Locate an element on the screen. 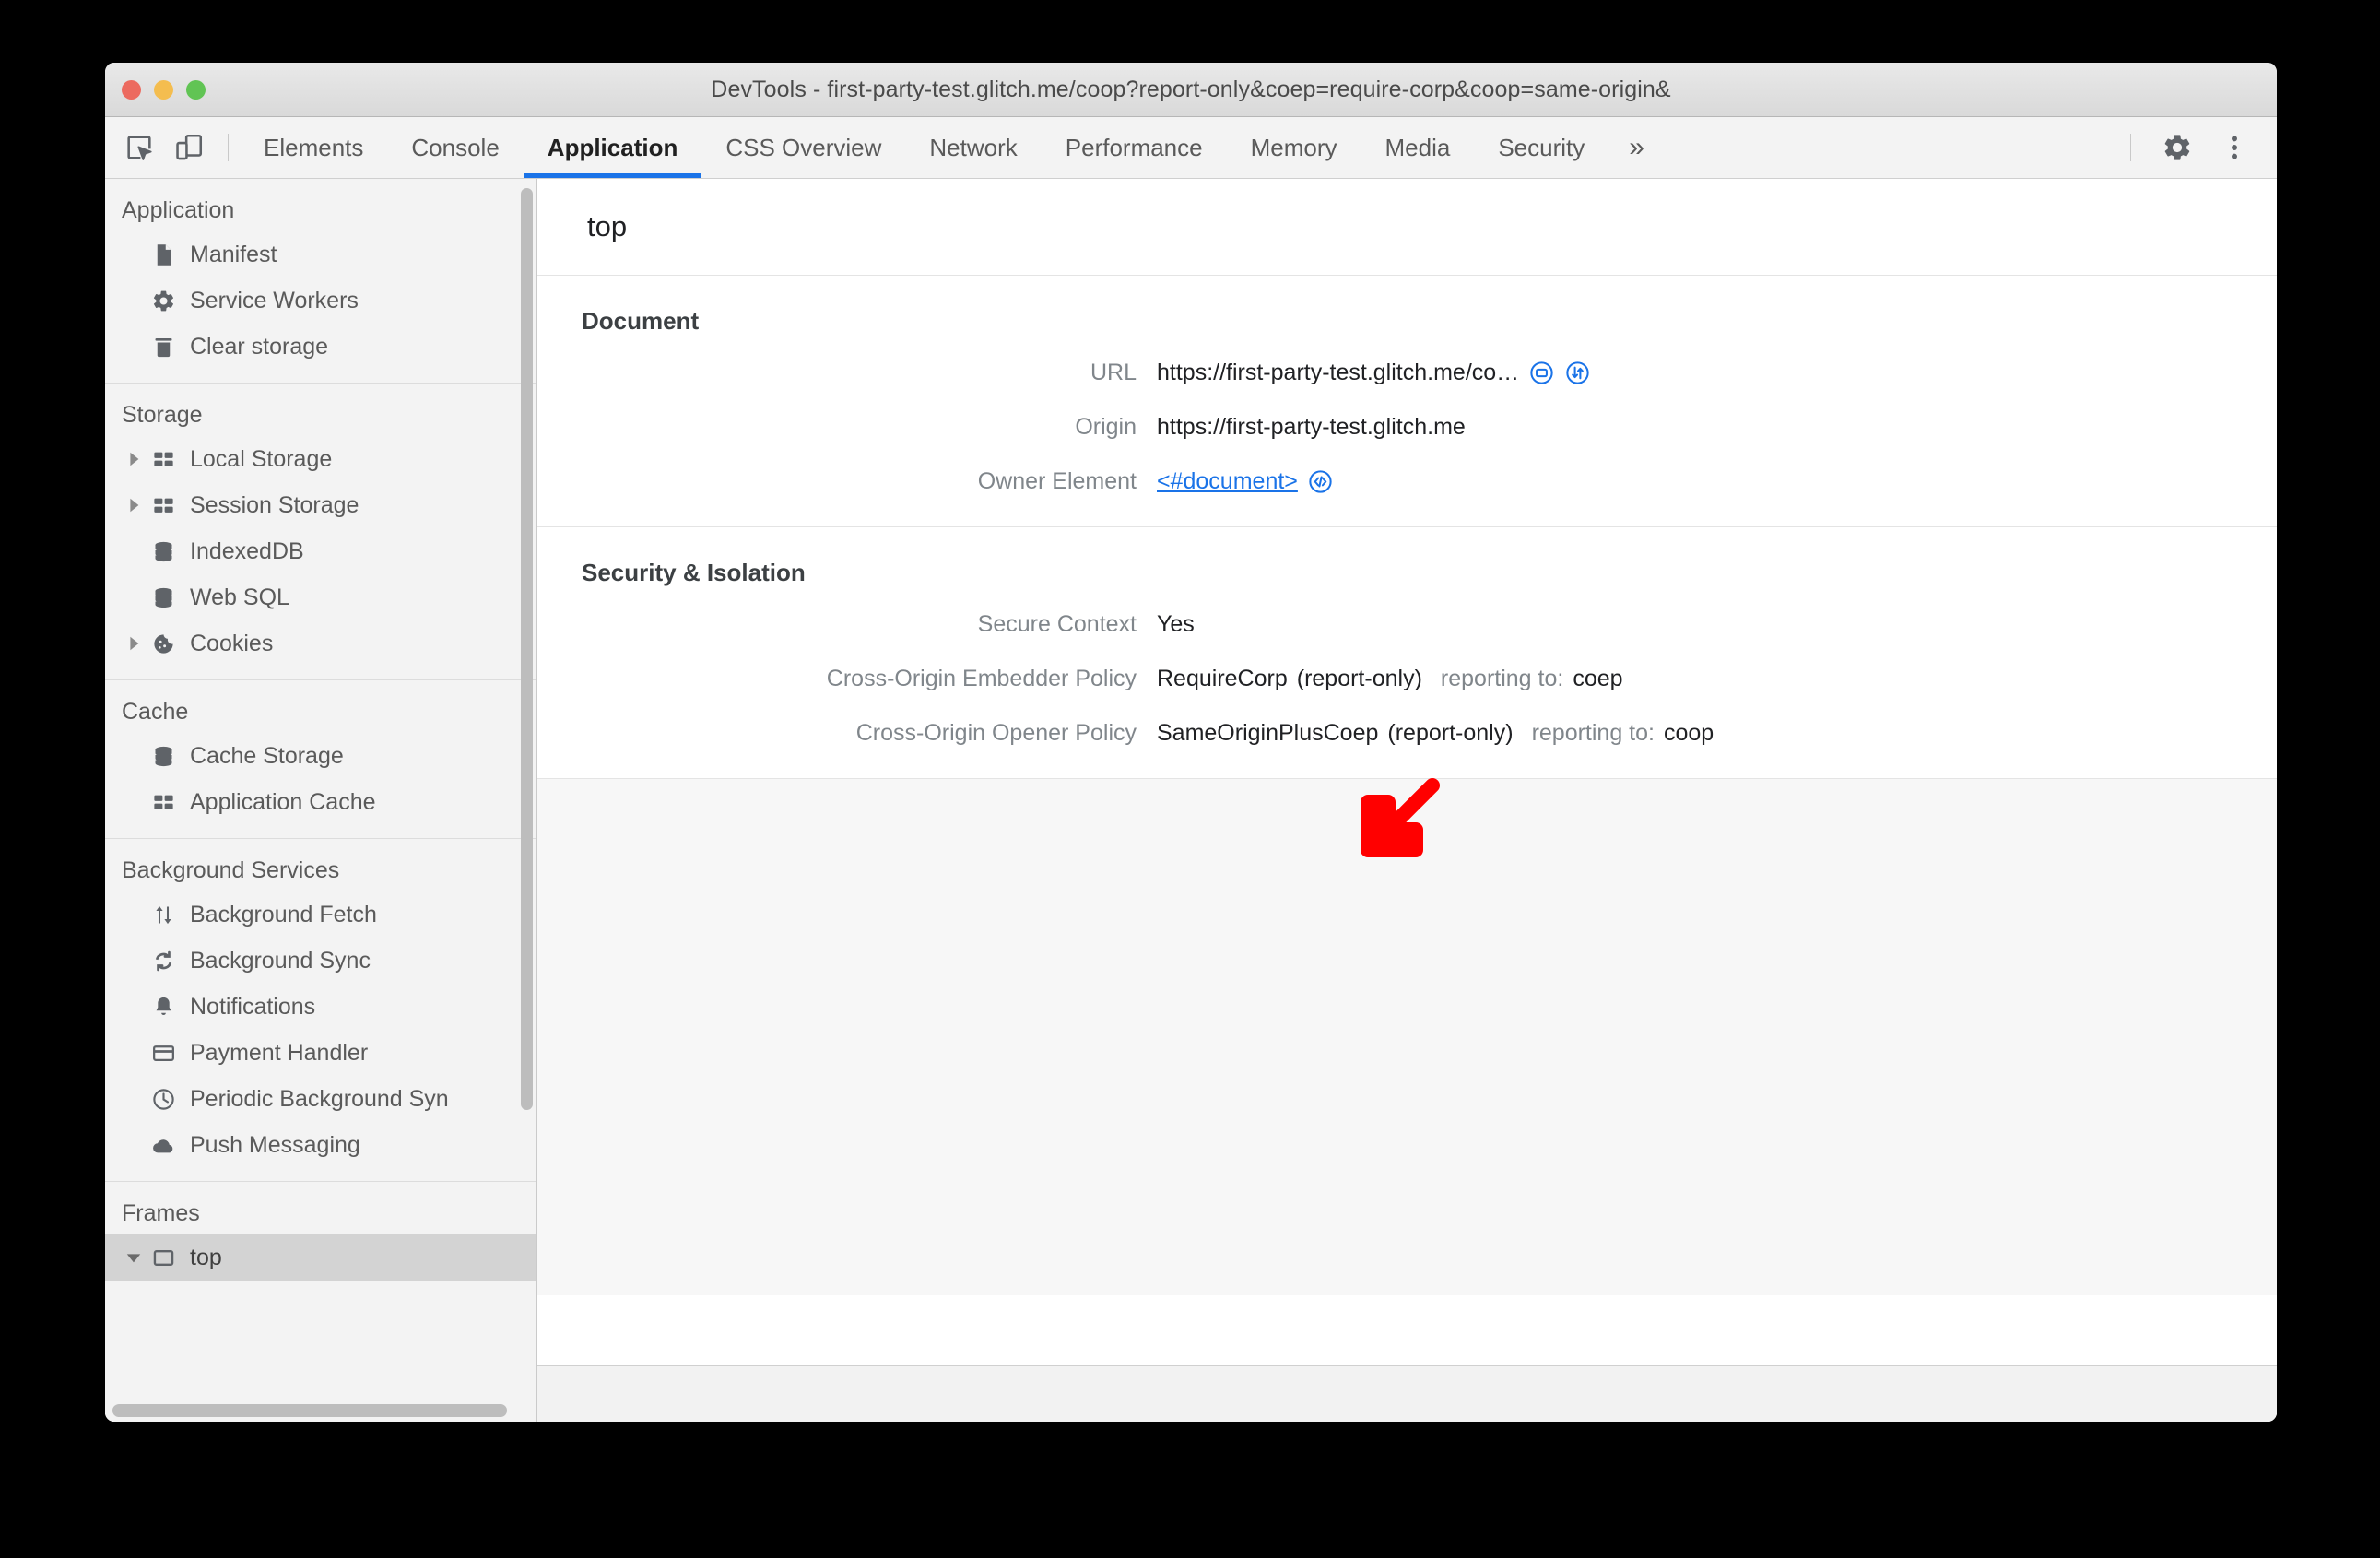  sidebar-item-label: top is located at coordinates (206, 1257).